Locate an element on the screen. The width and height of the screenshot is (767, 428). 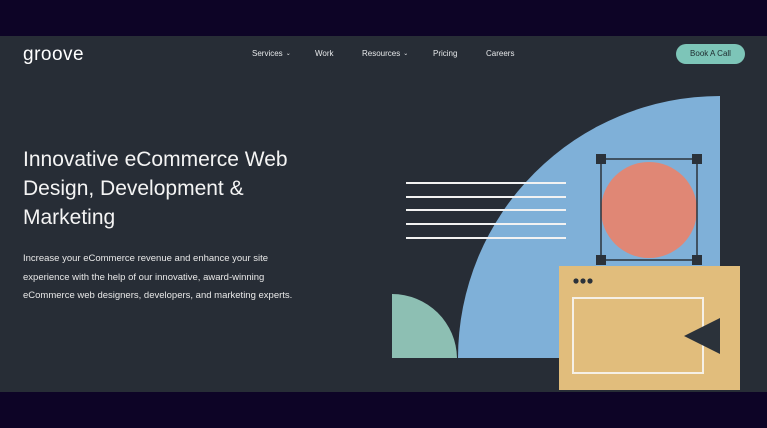
coral-circle is located at coordinates (649, 210).